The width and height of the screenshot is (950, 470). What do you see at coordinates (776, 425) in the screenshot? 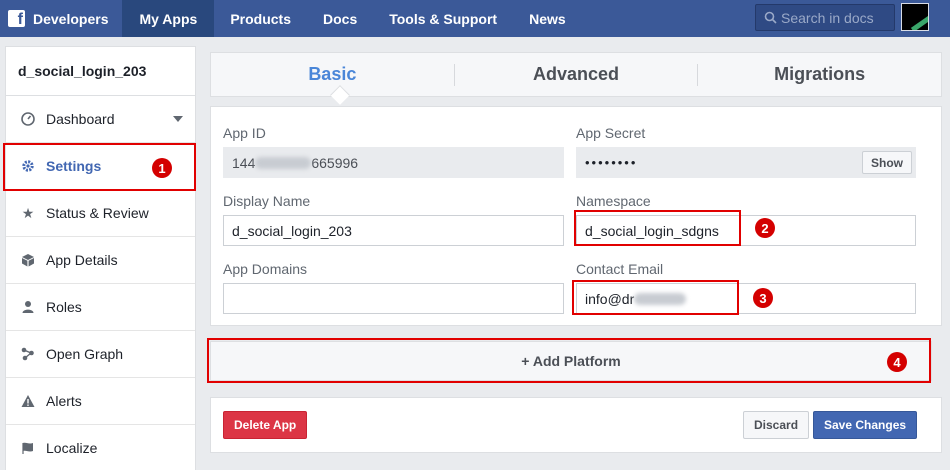
I see `discard-button: Discard` at bounding box center [776, 425].